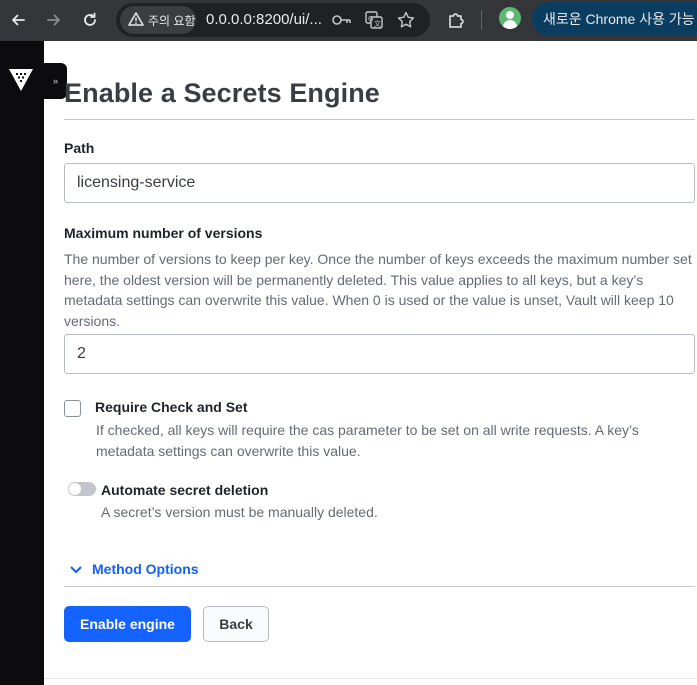 This screenshot has width=697, height=685. I want to click on auto-delete-toggle, so click(82, 489).